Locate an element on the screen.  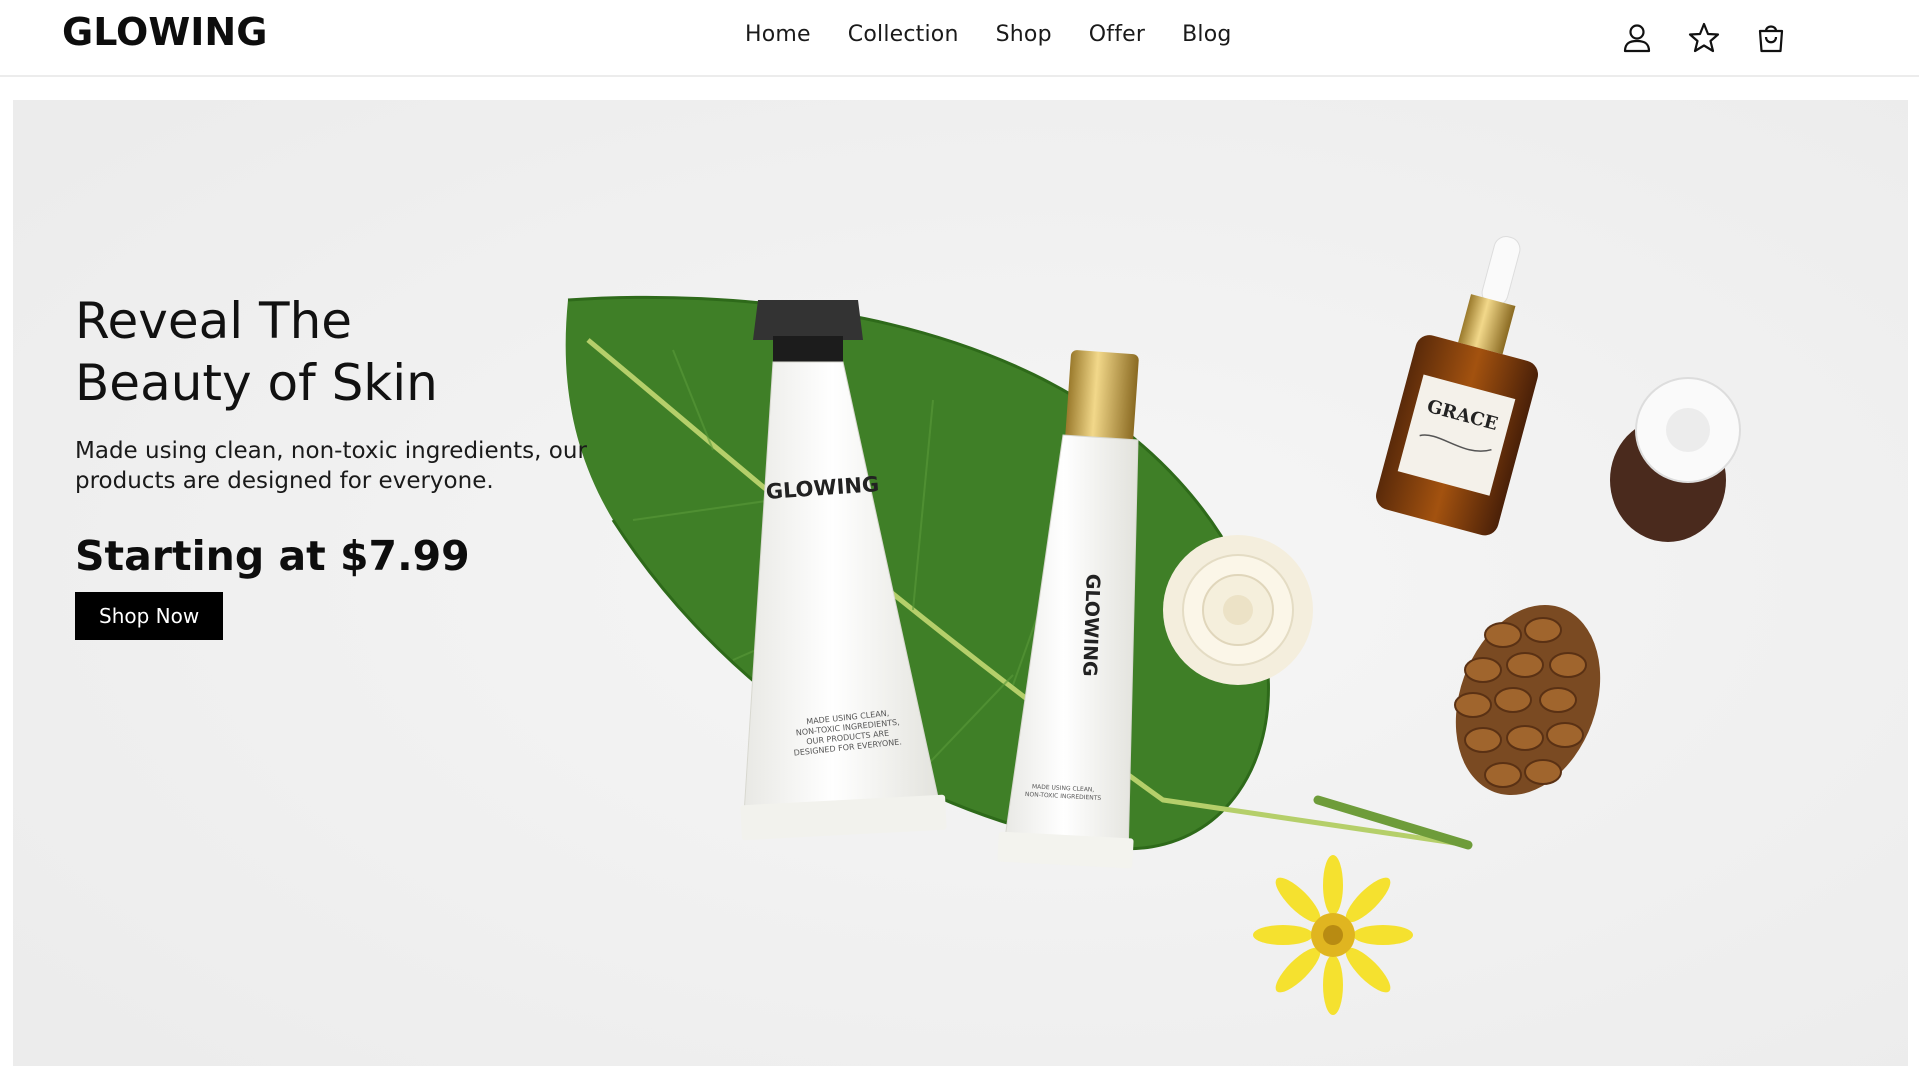
yellow-flower is located at coordinates (1333, 935).